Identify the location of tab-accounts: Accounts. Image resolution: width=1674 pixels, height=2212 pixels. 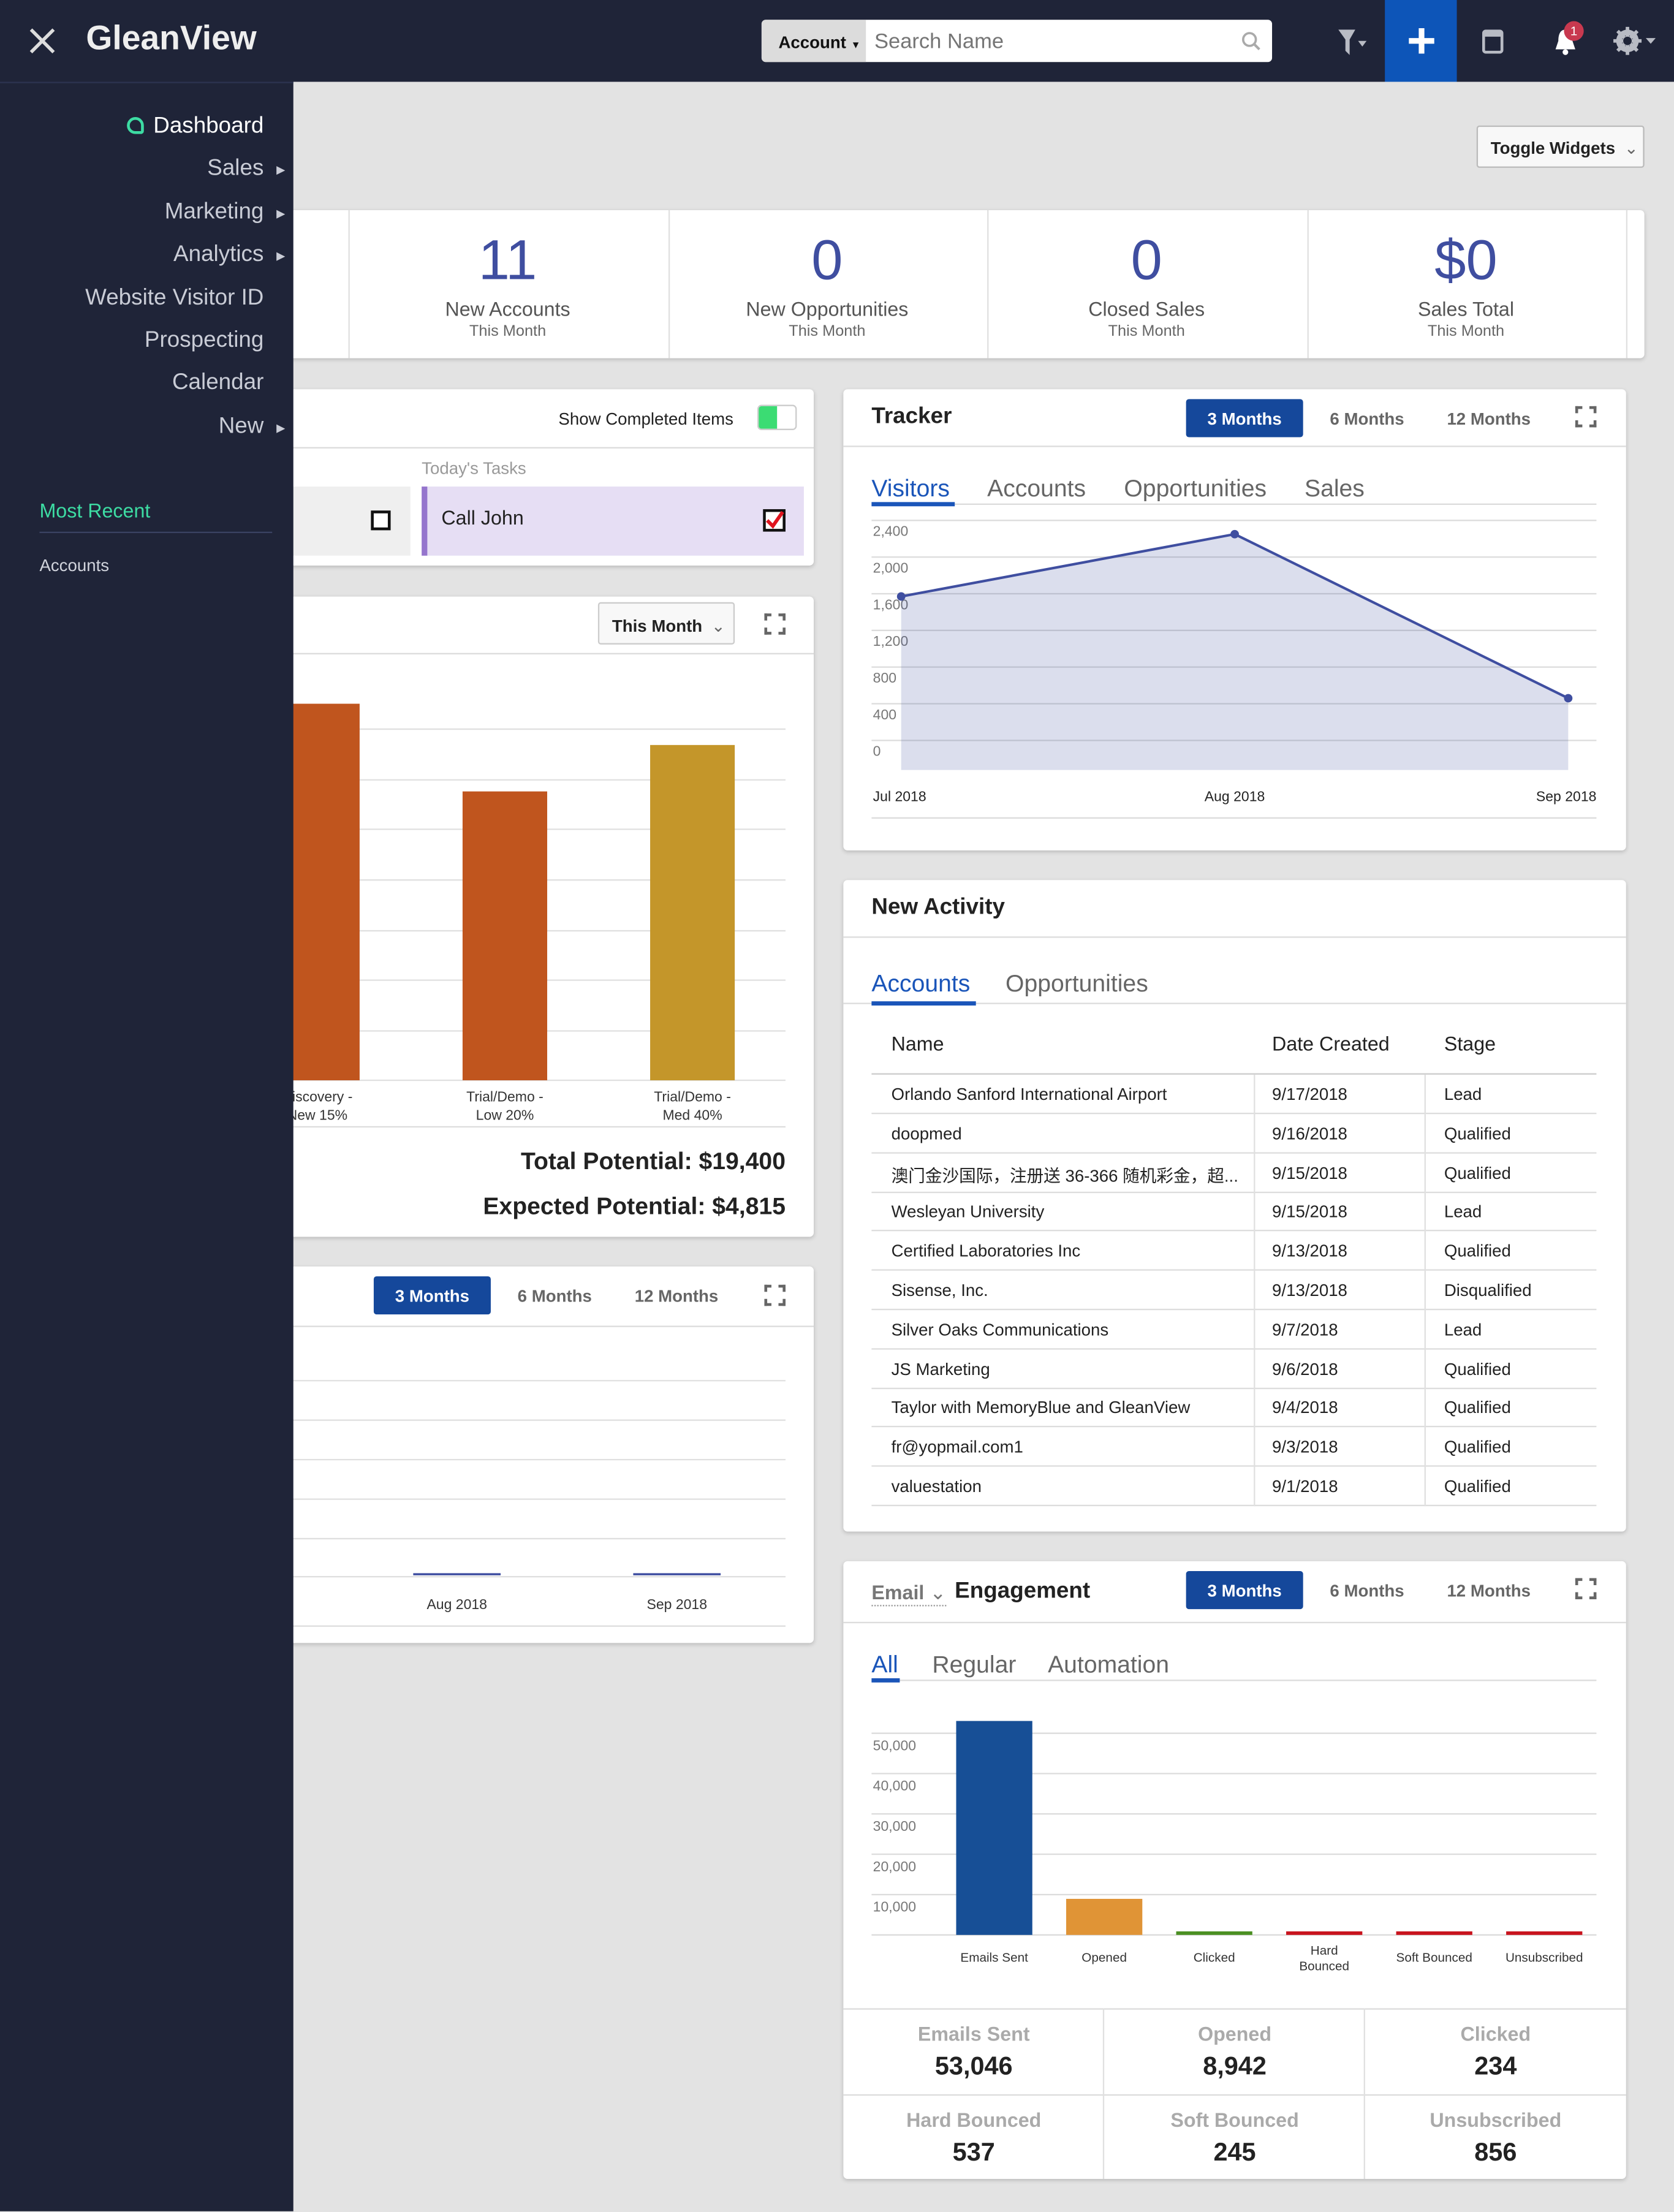
(920, 985).